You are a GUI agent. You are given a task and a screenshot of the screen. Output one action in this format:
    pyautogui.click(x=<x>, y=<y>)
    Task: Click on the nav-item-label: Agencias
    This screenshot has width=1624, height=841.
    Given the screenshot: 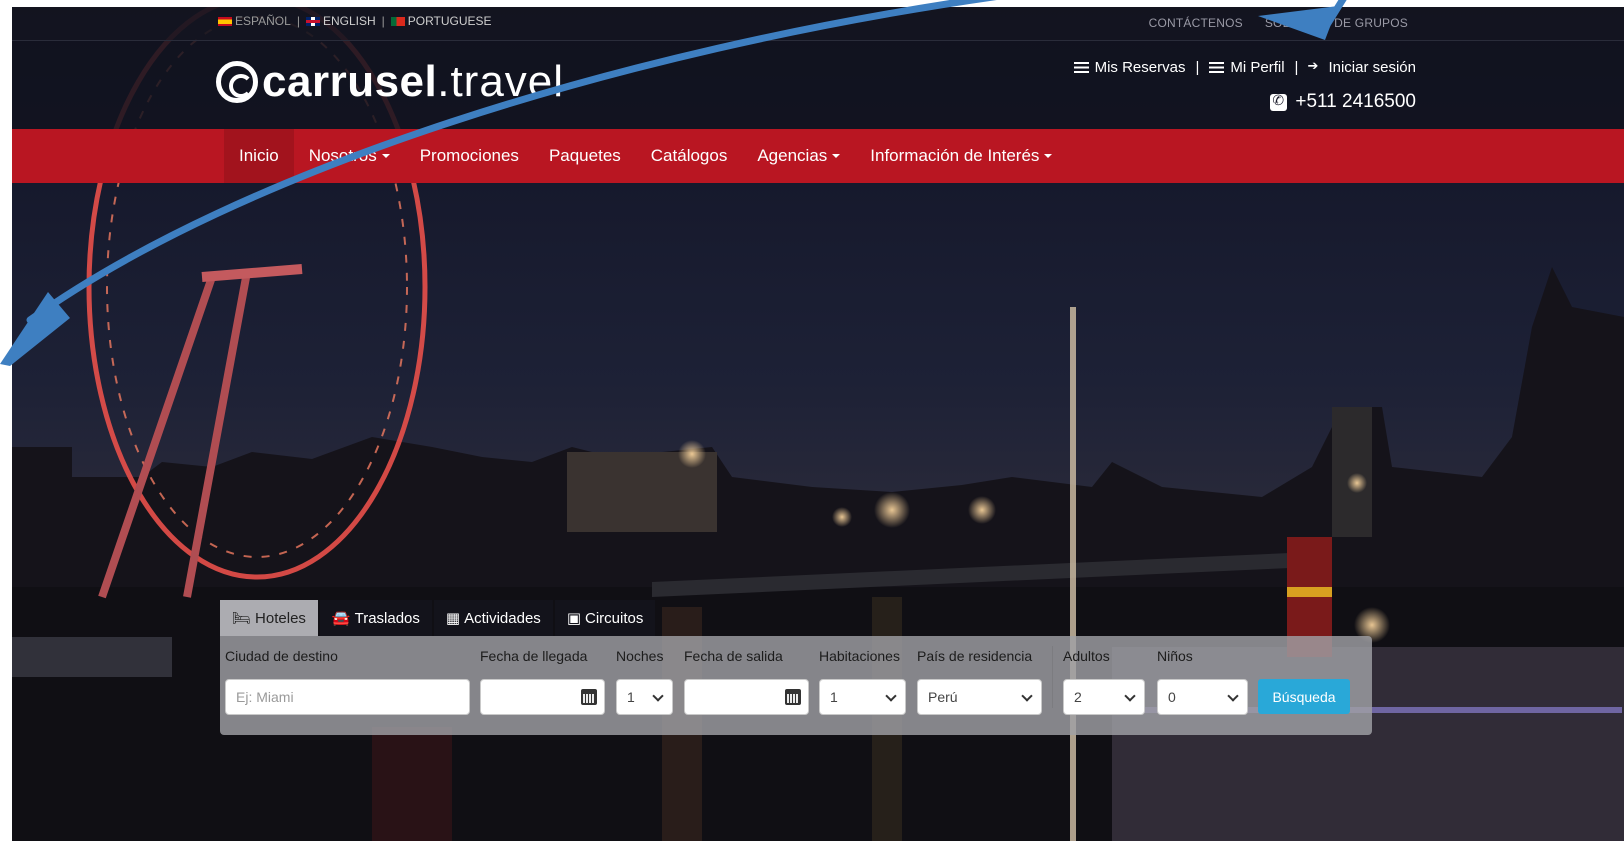 What is the action you would take?
    pyautogui.click(x=792, y=155)
    